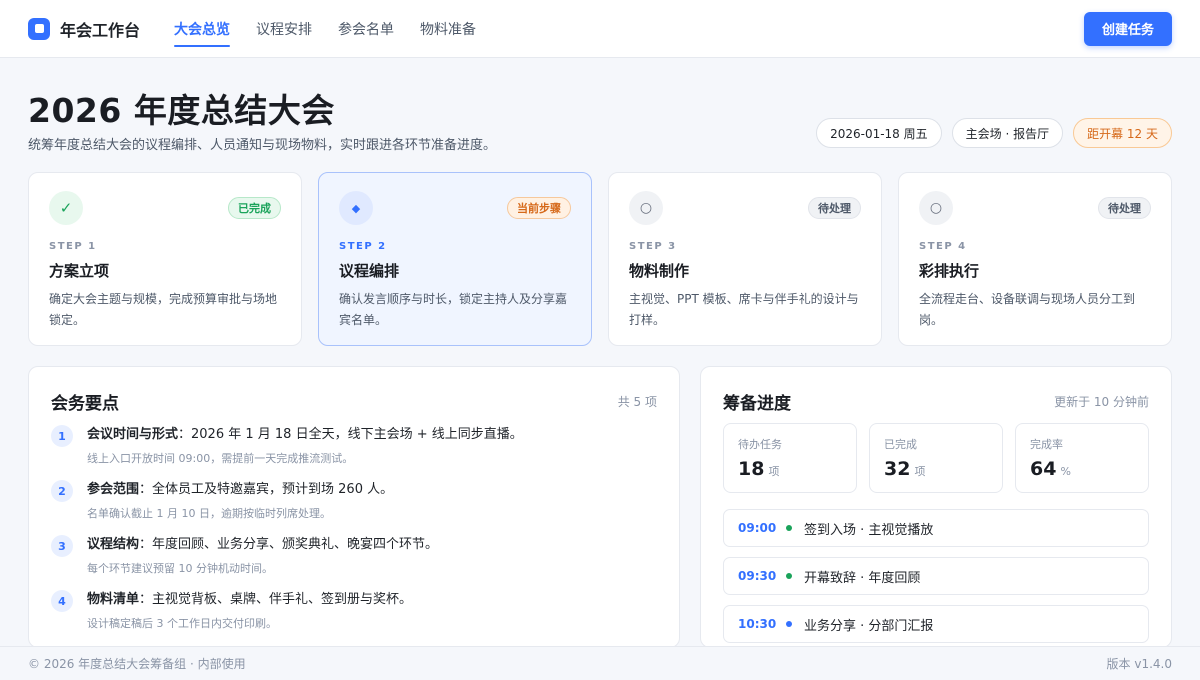 The width and height of the screenshot is (1200, 680). What do you see at coordinates (325, 29) in the screenshot?
I see `main-nav: 大会总览 议程安排 参会名单 物料准备` at bounding box center [325, 29].